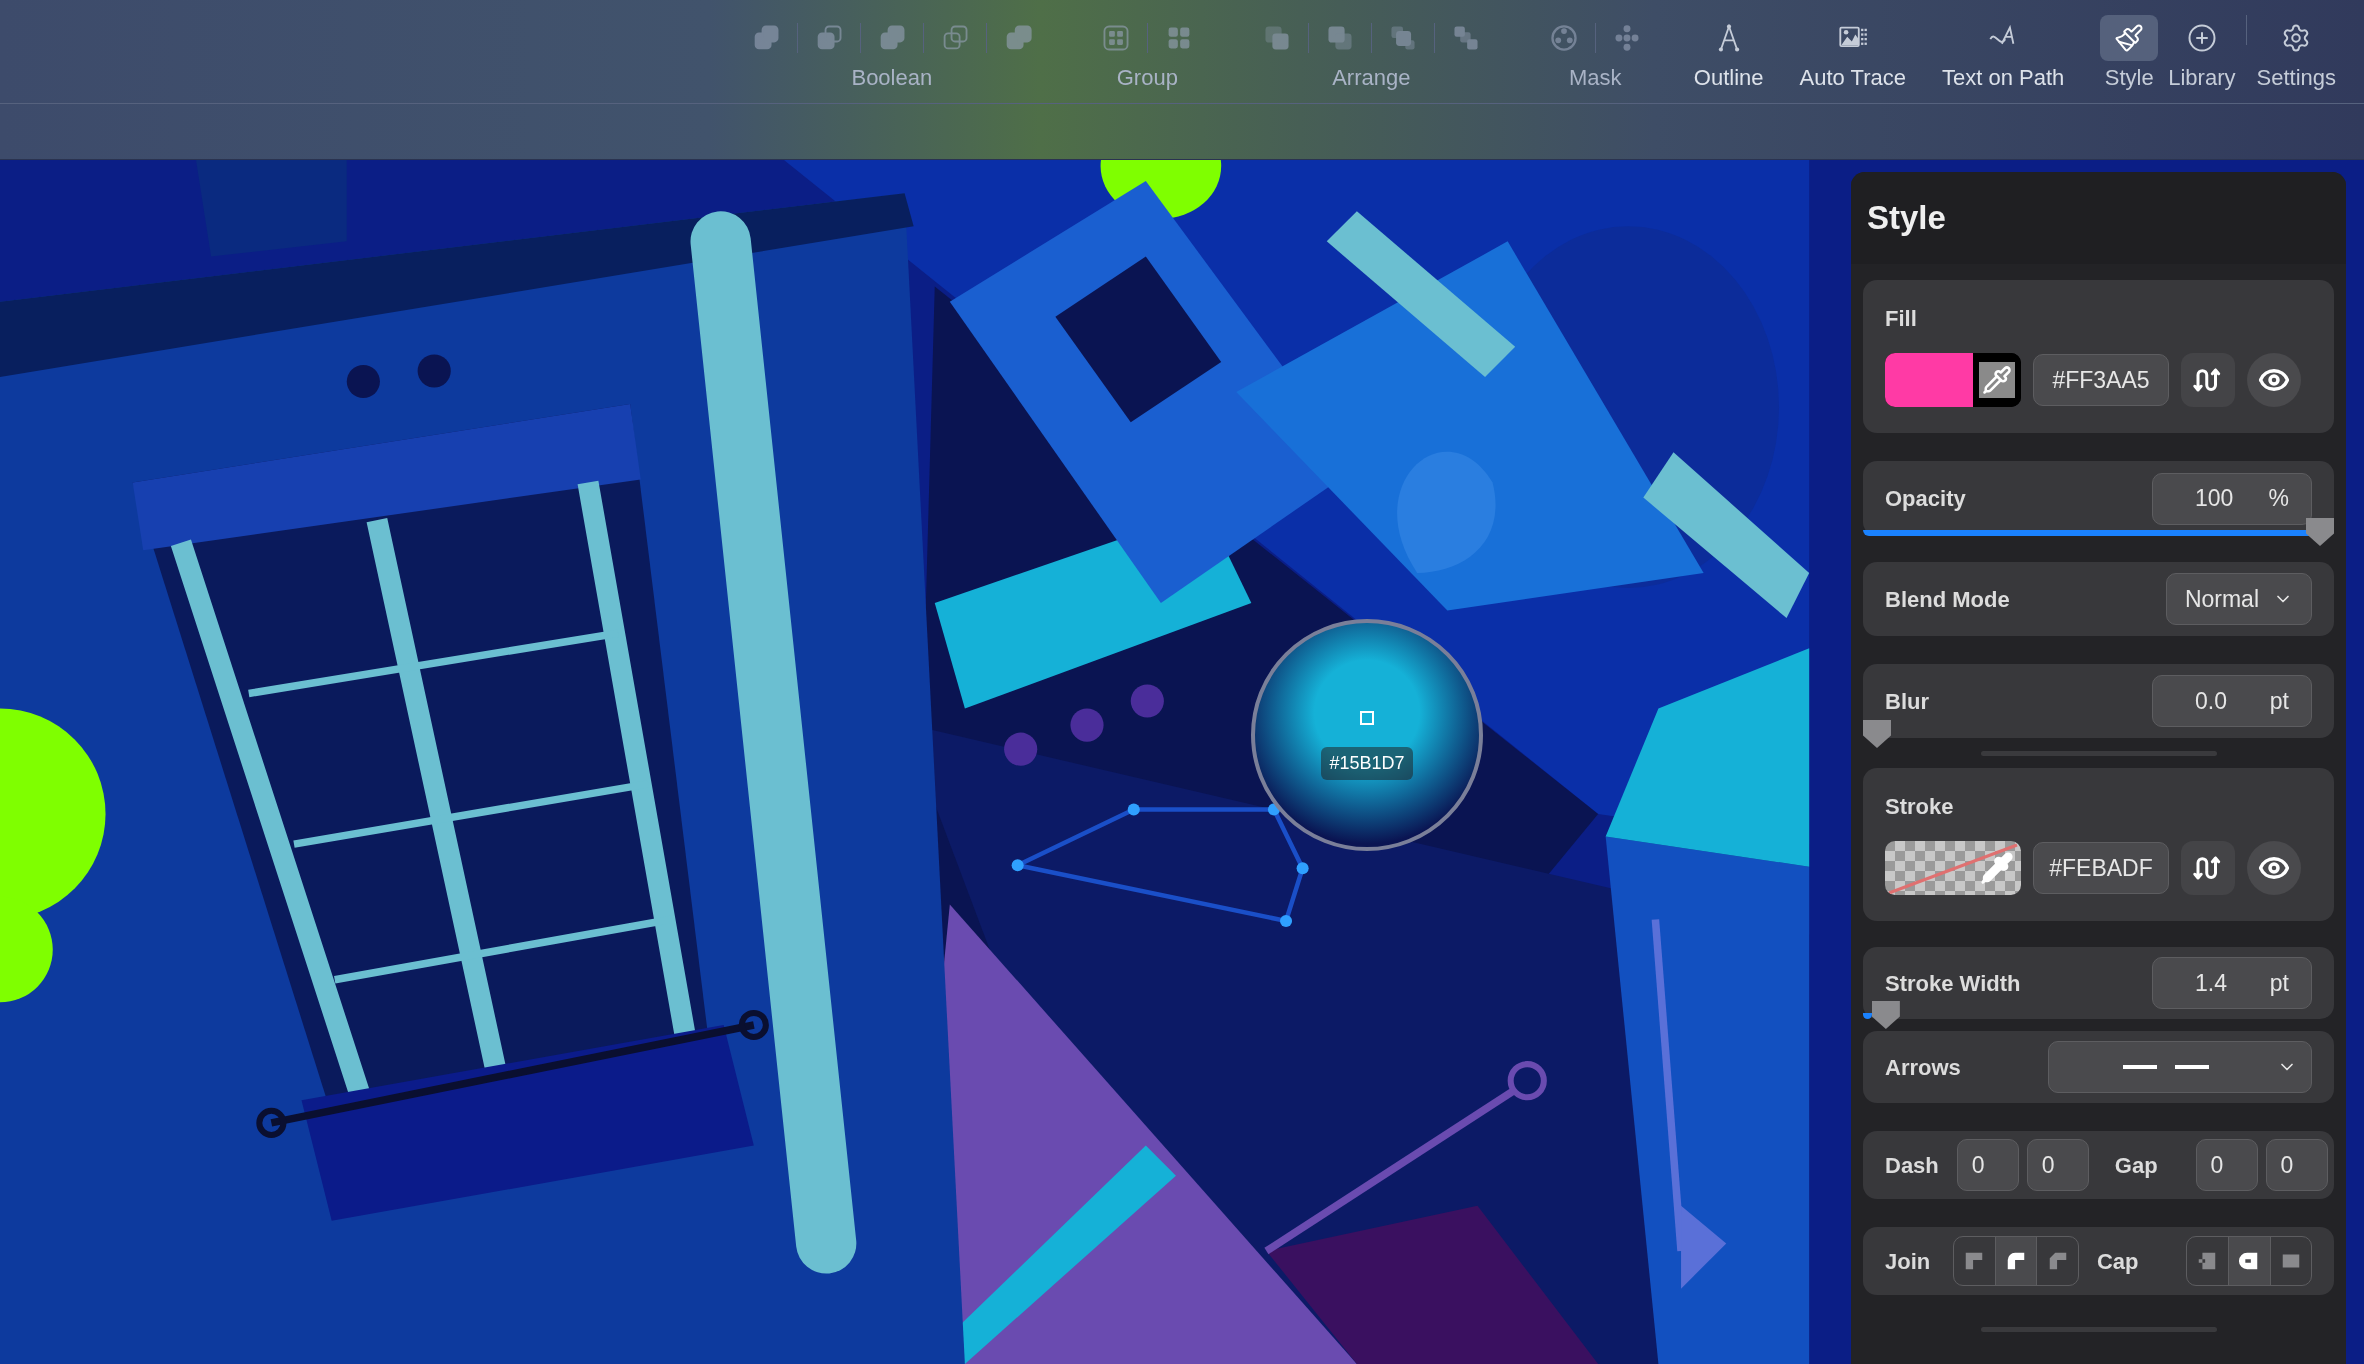  Describe the element at coordinates (2101, 868) in the screenshot. I see `hex-field: #FEBADF` at that location.